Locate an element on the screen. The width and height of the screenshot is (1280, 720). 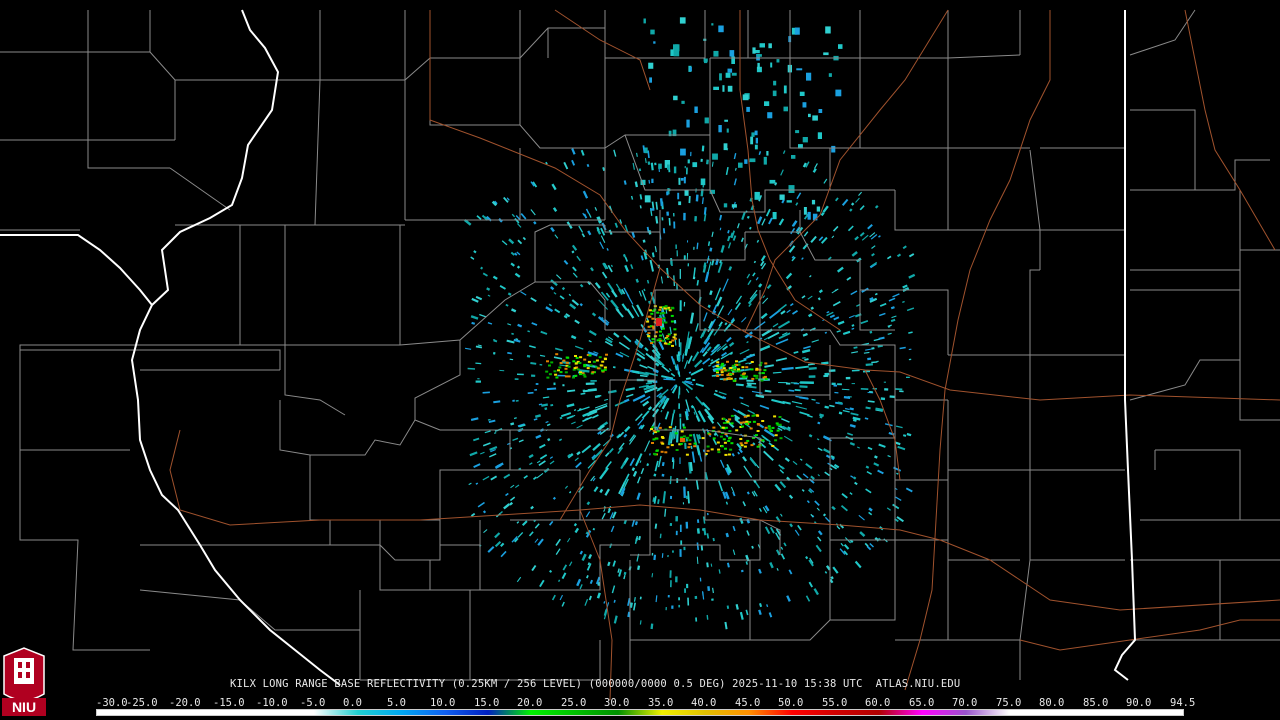
logo-text: NIU is located at coordinates (24, 707).